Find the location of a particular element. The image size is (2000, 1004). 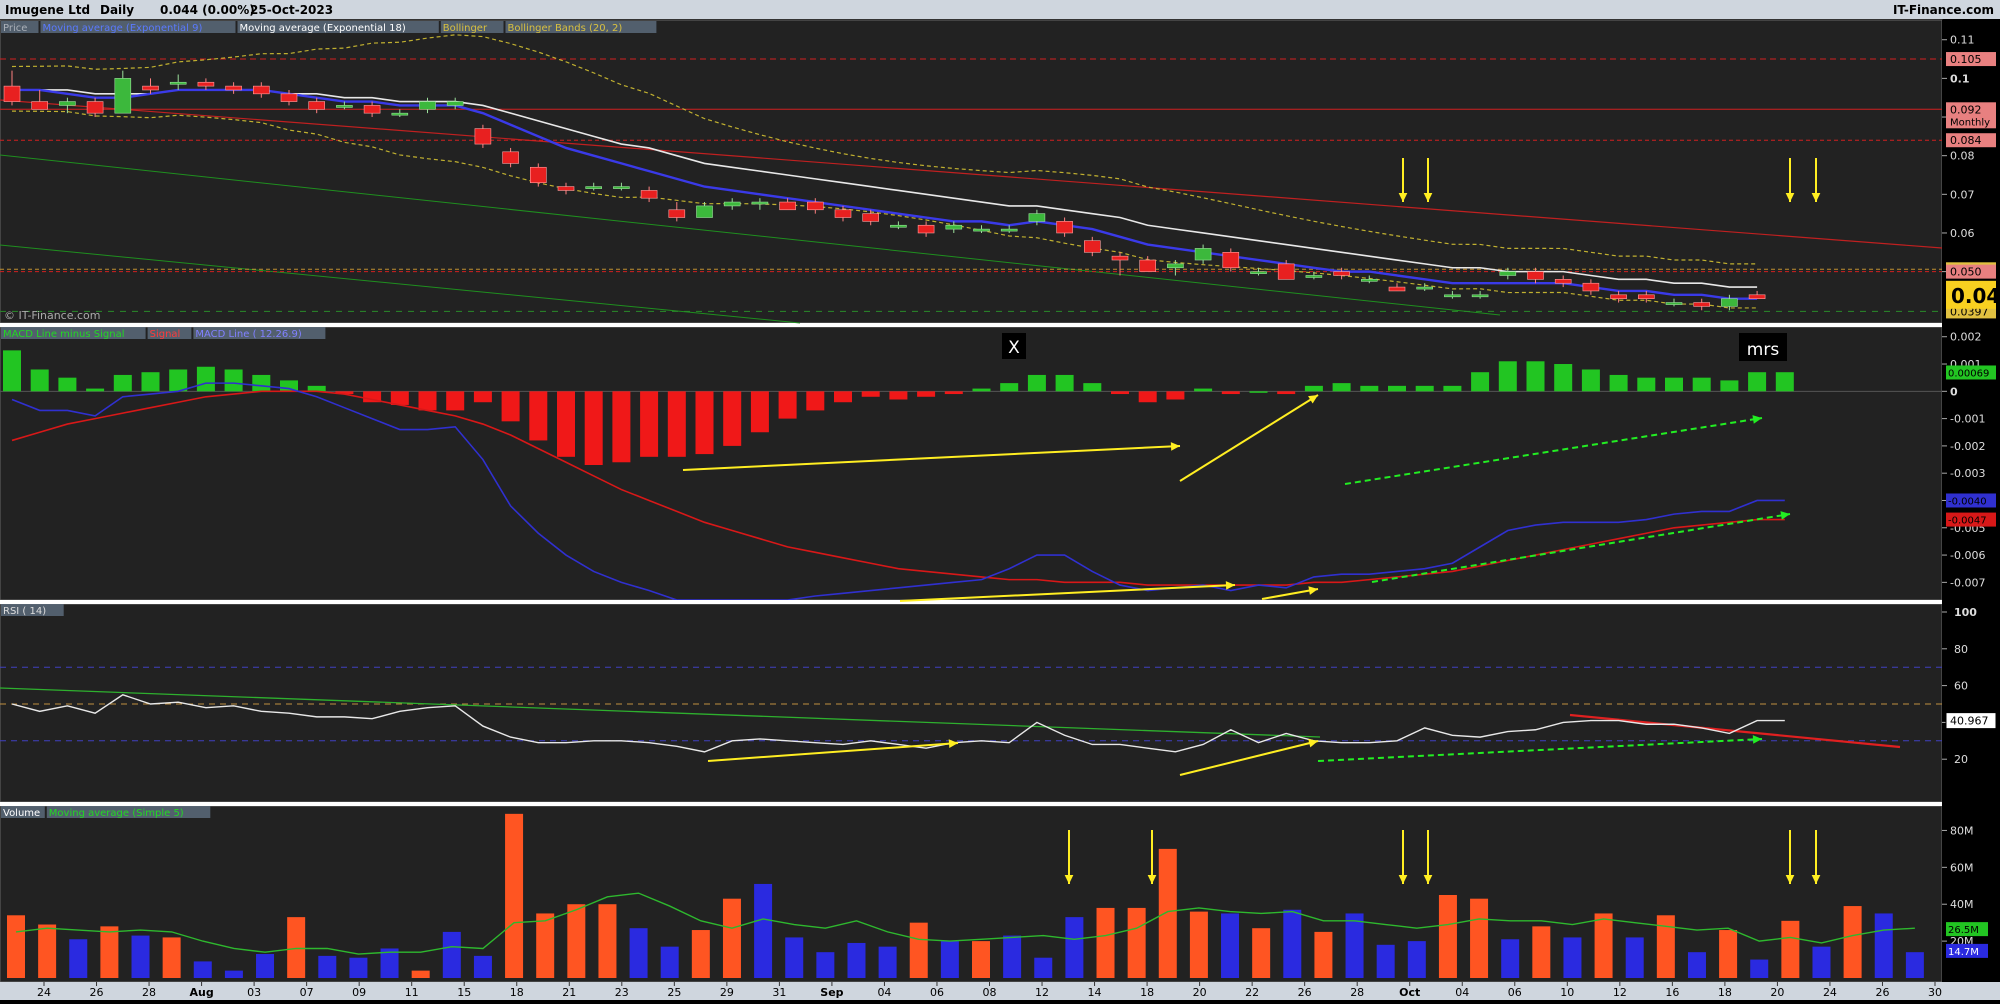

level-label-text: 0.084 is located at coordinates (1966, 140).